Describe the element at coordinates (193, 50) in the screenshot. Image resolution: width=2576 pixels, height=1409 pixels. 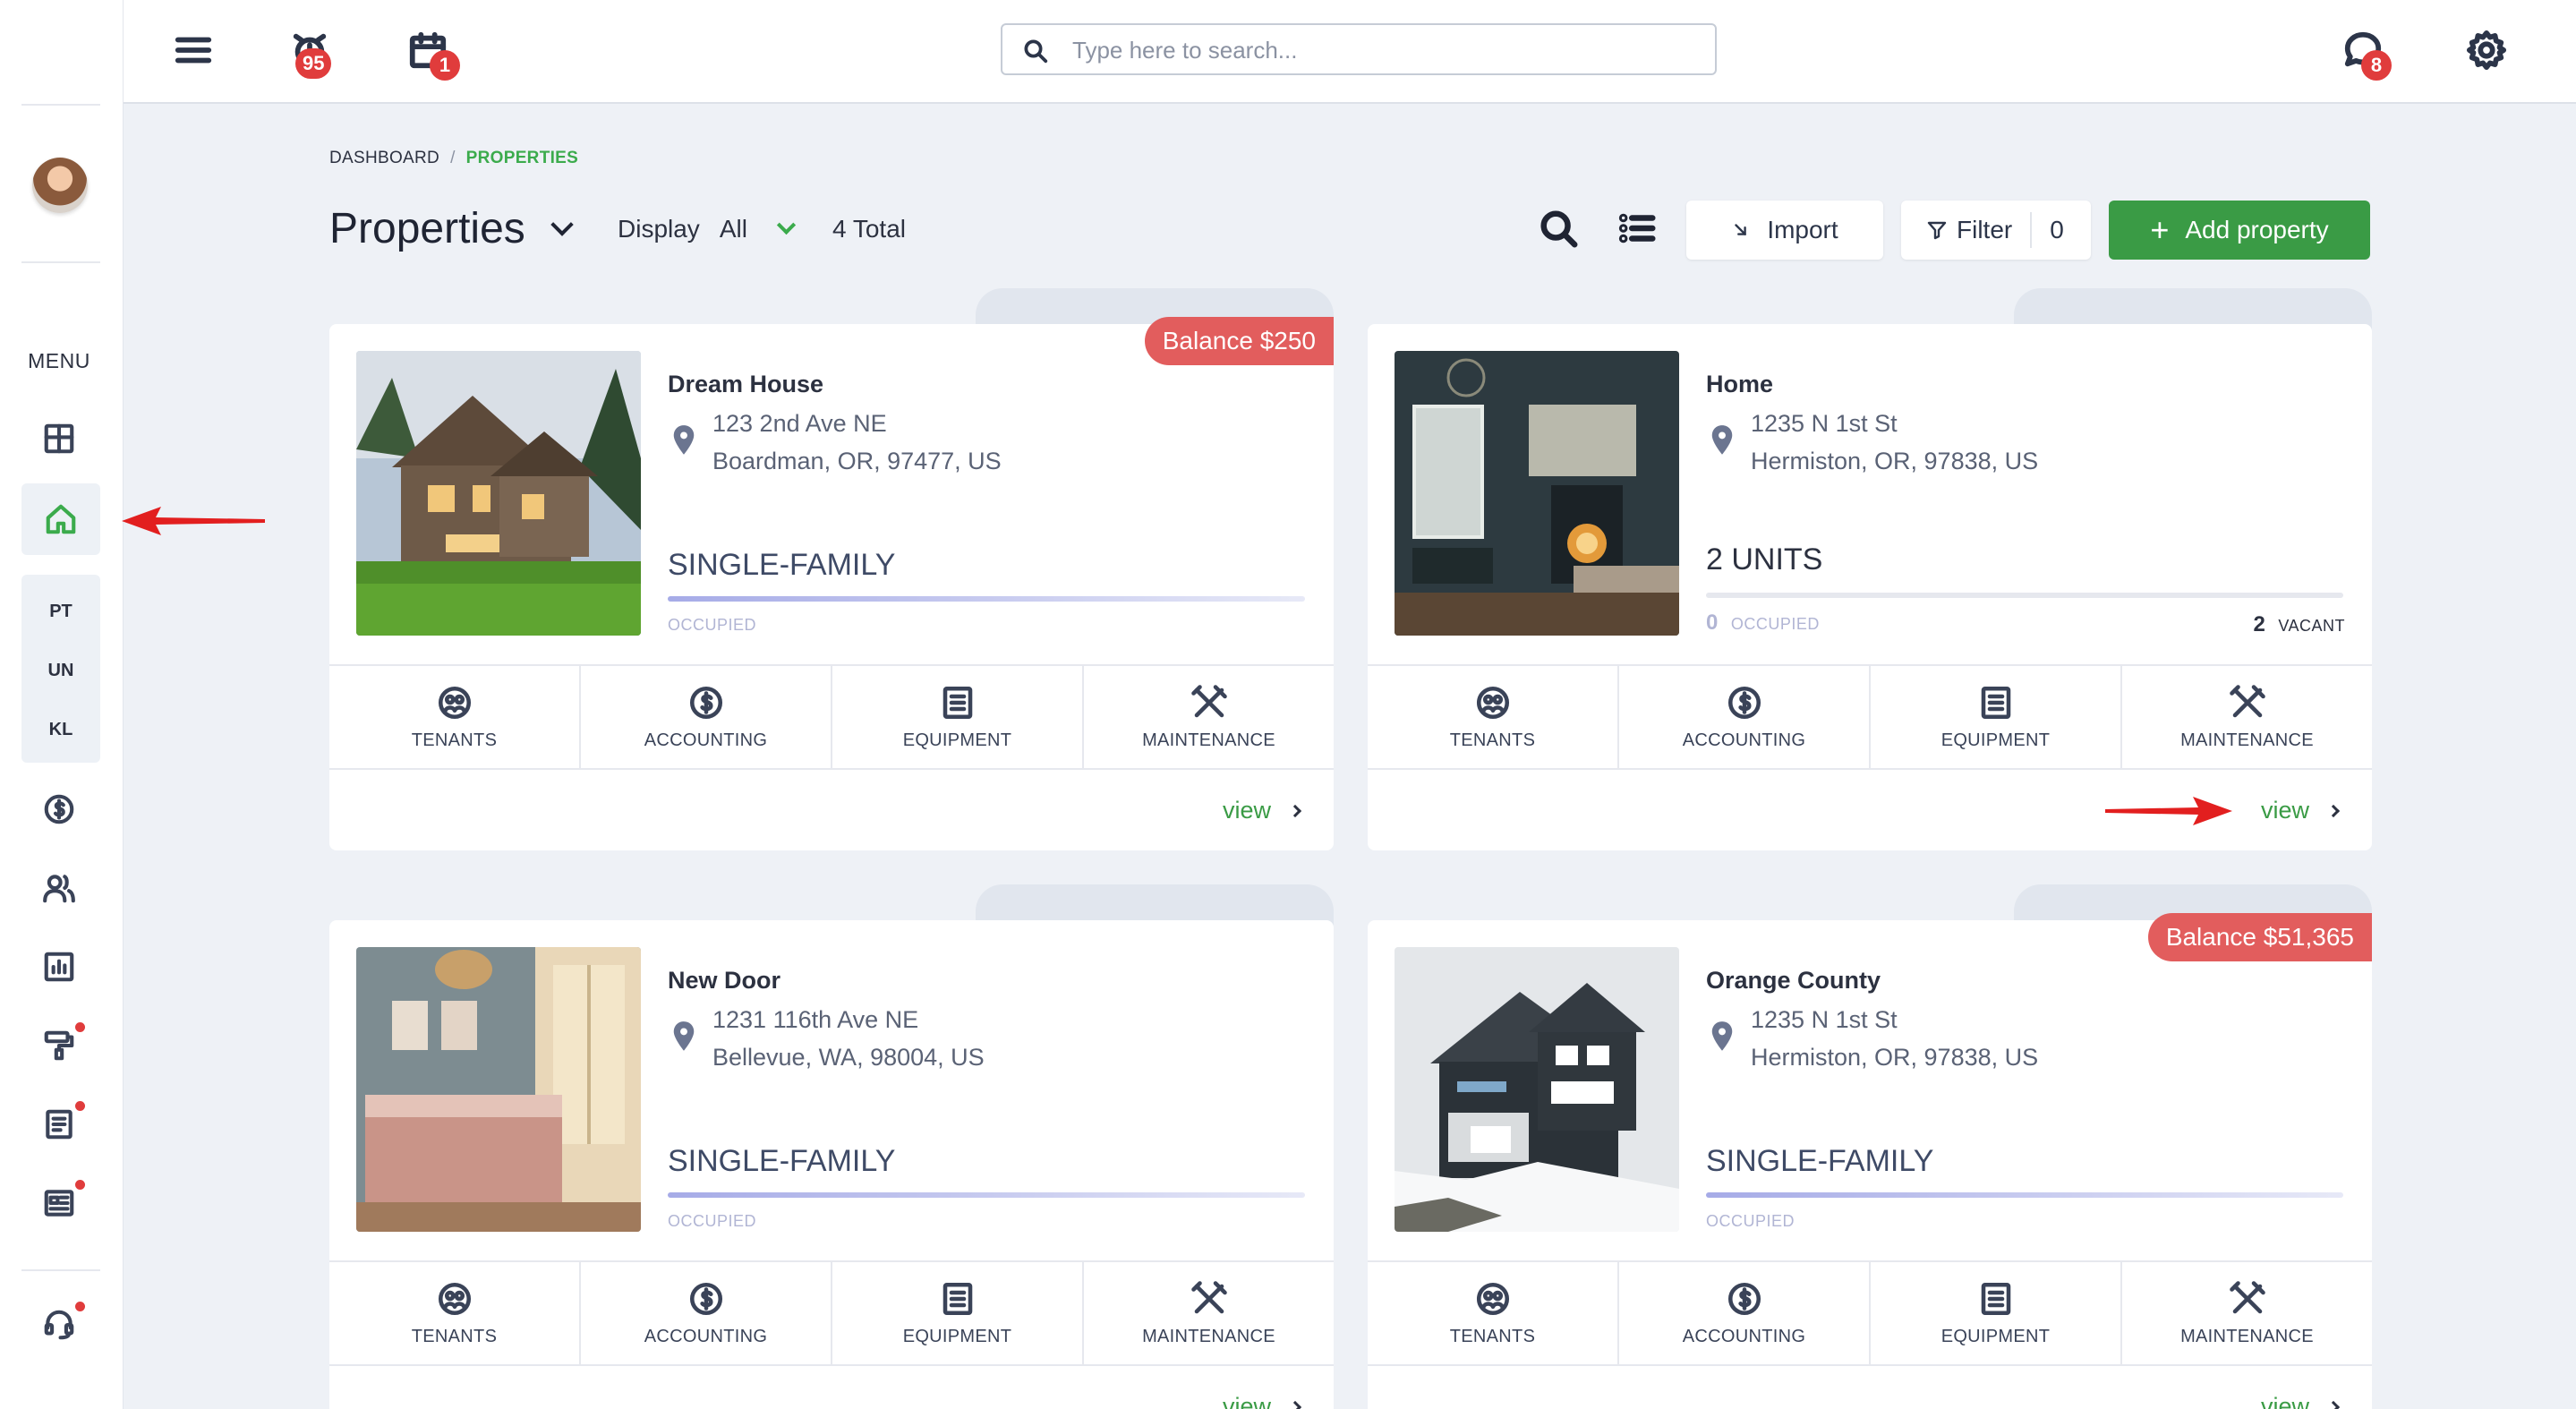
I see `hamburger-menu-icon` at that location.